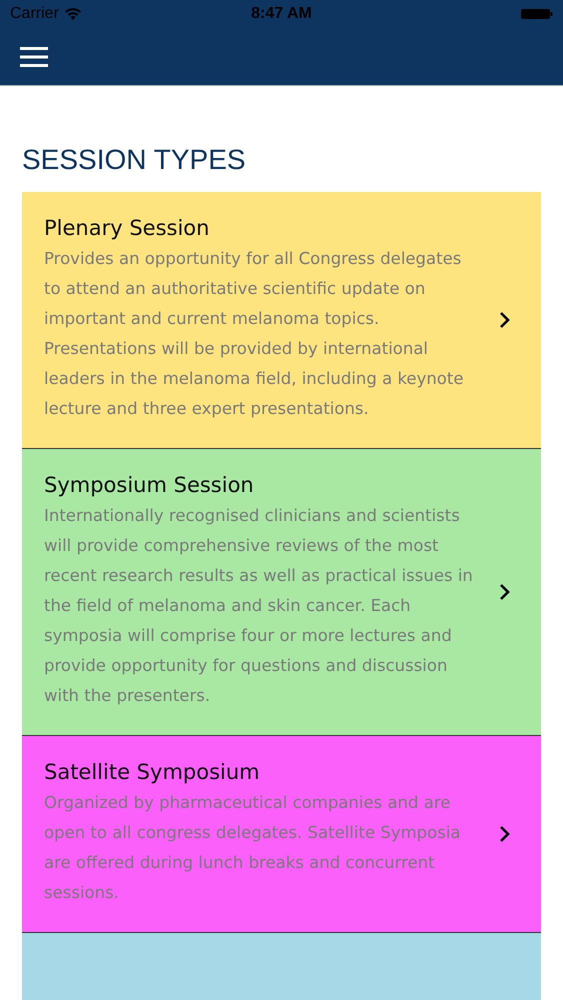  I want to click on status-time: 8:47 AM, so click(281, 14).